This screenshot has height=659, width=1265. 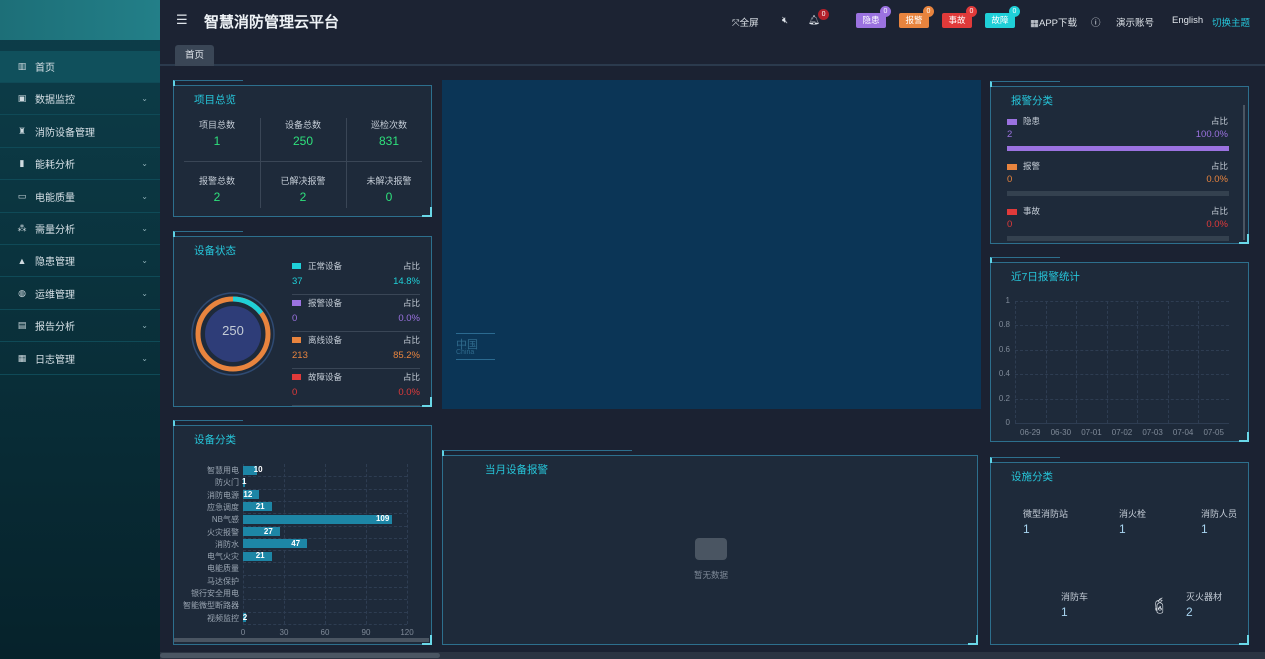 I want to click on category-pct: 100.0%, so click(x=1211, y=134).